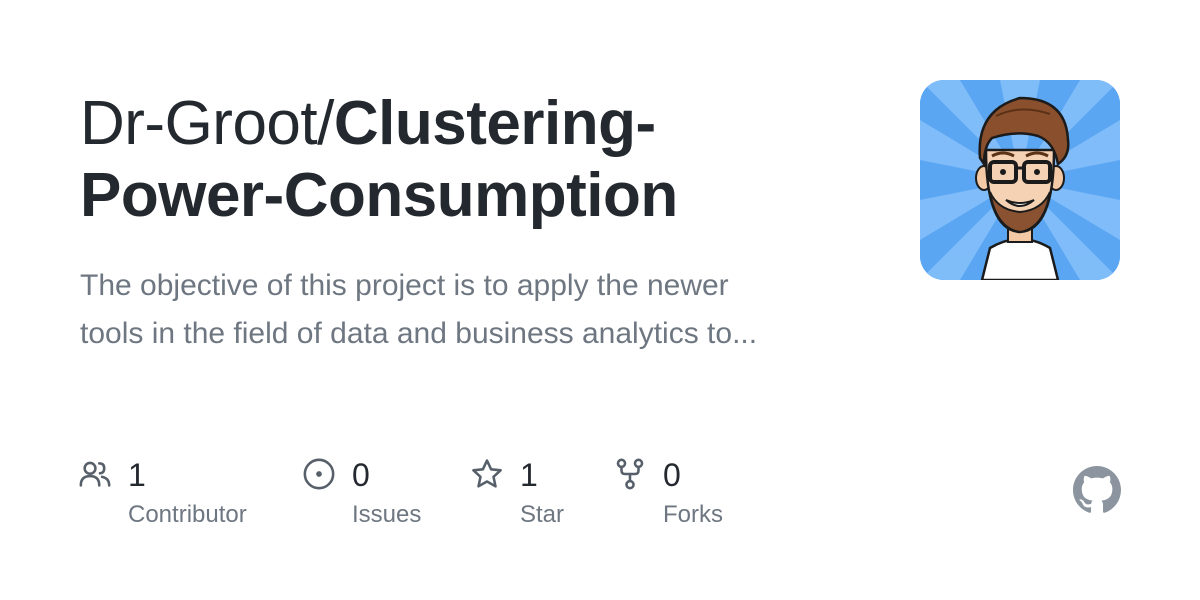 This screenshot has height=600, width=1200. I want to click on github-logo-icon, so click(1097, 490).